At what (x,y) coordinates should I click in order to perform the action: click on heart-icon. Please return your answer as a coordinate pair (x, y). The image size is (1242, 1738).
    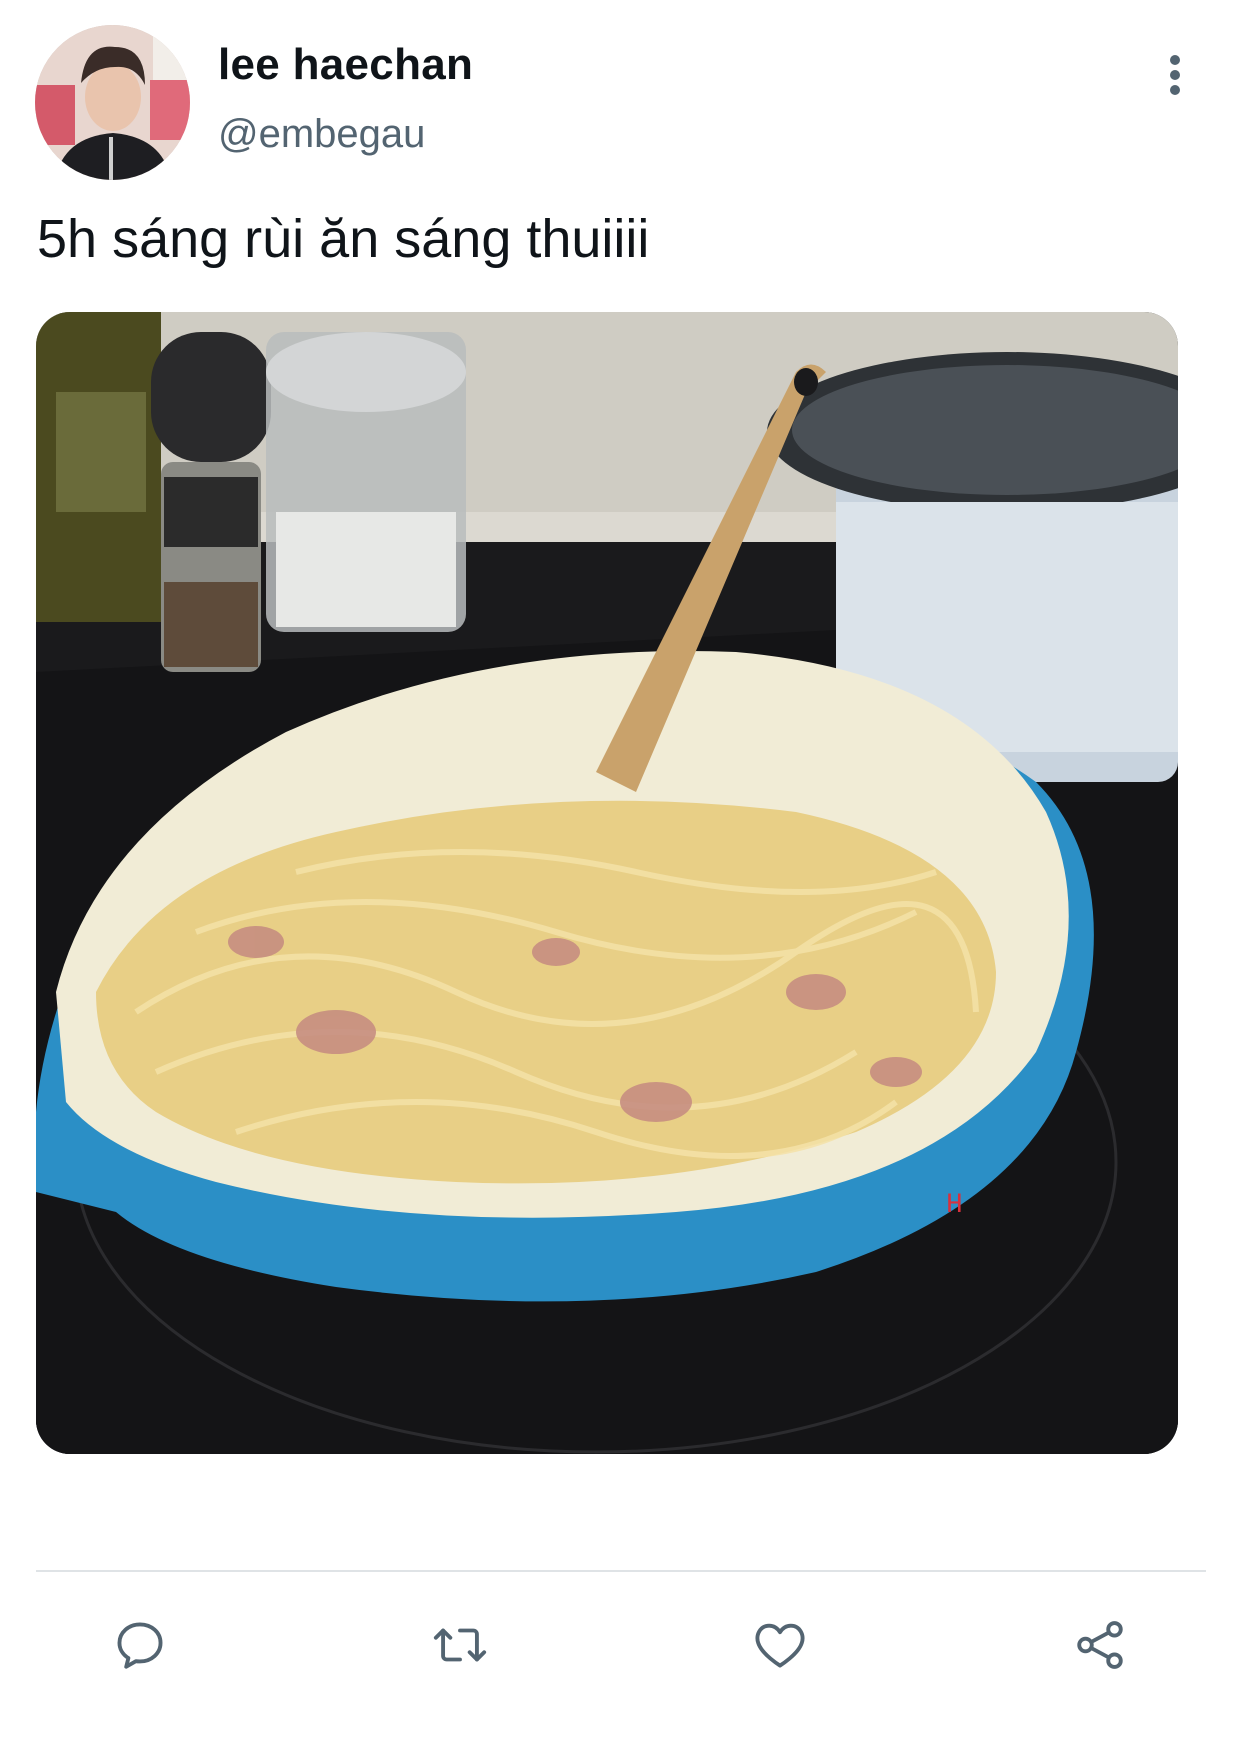
    Looking at the image, I should click on (780, 1645).